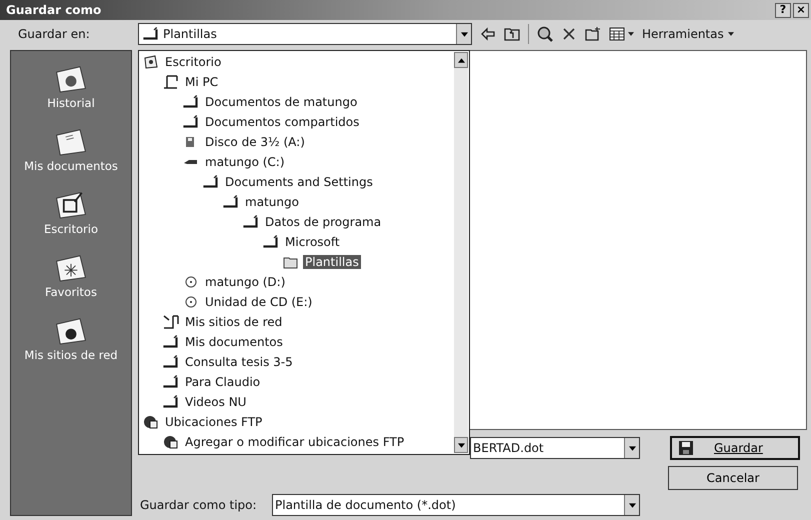 Image resolution: width=811 pixels, height=520 pixels. Describe the element at coordinates (291, 262) in the screenshot. I see `openfolder-icon` at that location.